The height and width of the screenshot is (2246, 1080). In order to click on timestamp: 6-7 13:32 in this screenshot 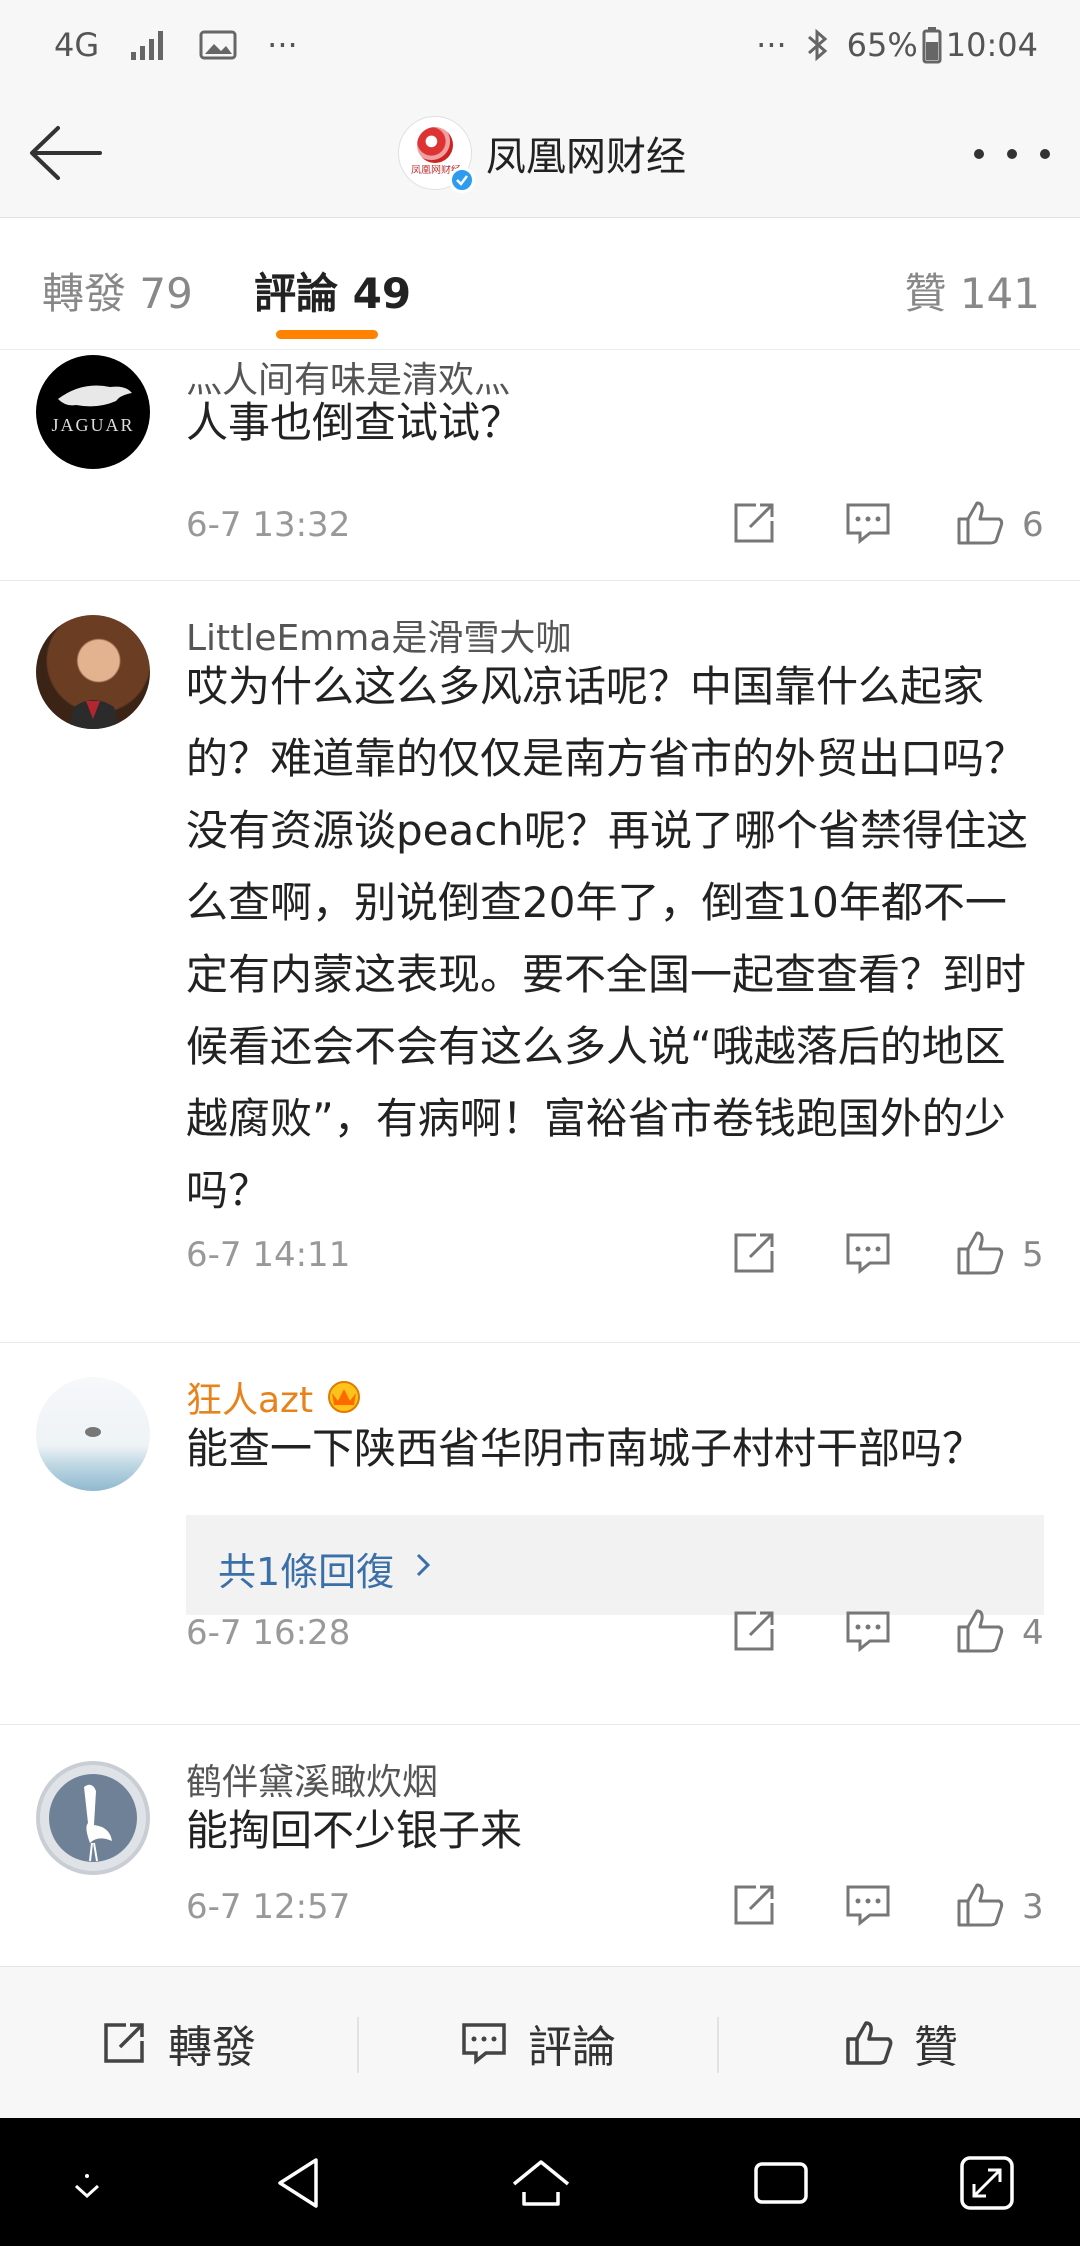, I will do `click(268, 525)`.